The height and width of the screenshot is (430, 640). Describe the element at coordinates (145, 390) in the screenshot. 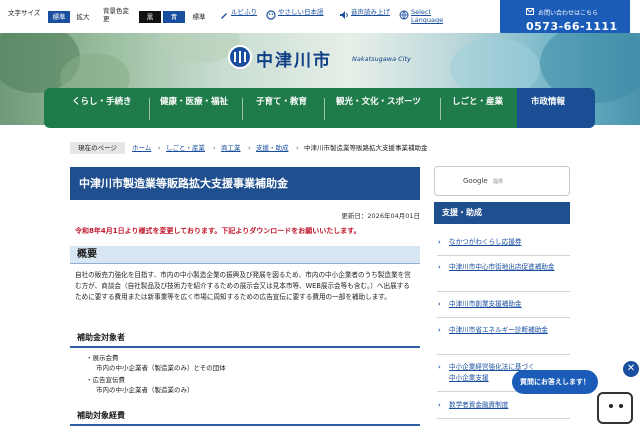

I see `target-item-detail: 市内の中小企業者（製造業のみ）` at that location.